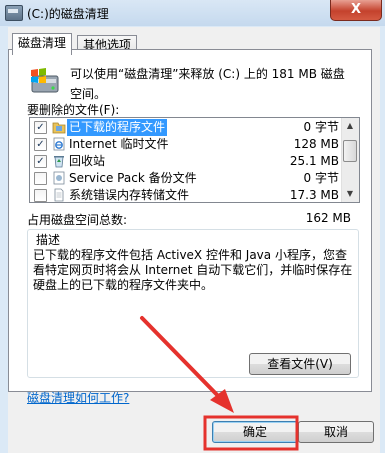 The width and height of the screenshot is (385, 453). I want to click on file-name: 回收站, so click(87, 161).